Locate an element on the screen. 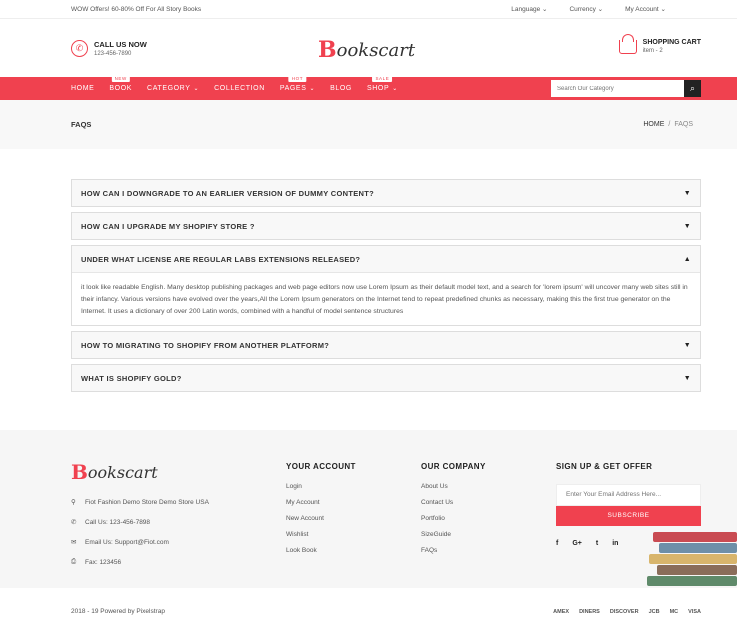  page-title: FAQS is located at coordinates (81, 124).